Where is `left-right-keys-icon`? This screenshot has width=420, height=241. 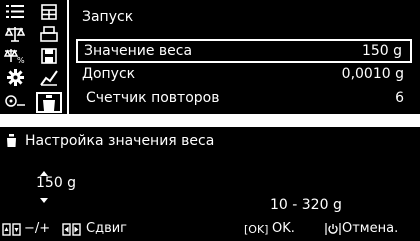 left-right-keys-icon is located at coordinates (72, 231).